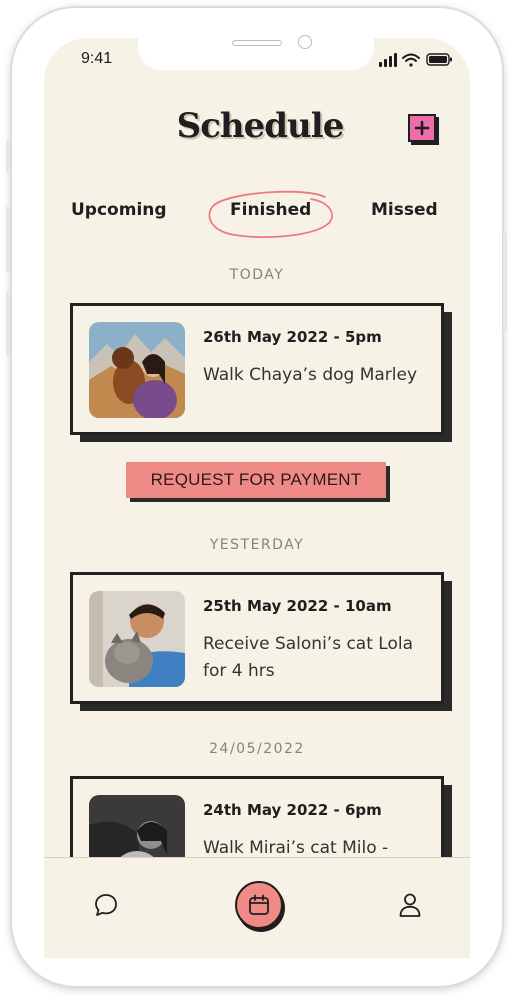 This screenshot has height=996, width=512. I want to click on volume-down-button, so click(8, 323).